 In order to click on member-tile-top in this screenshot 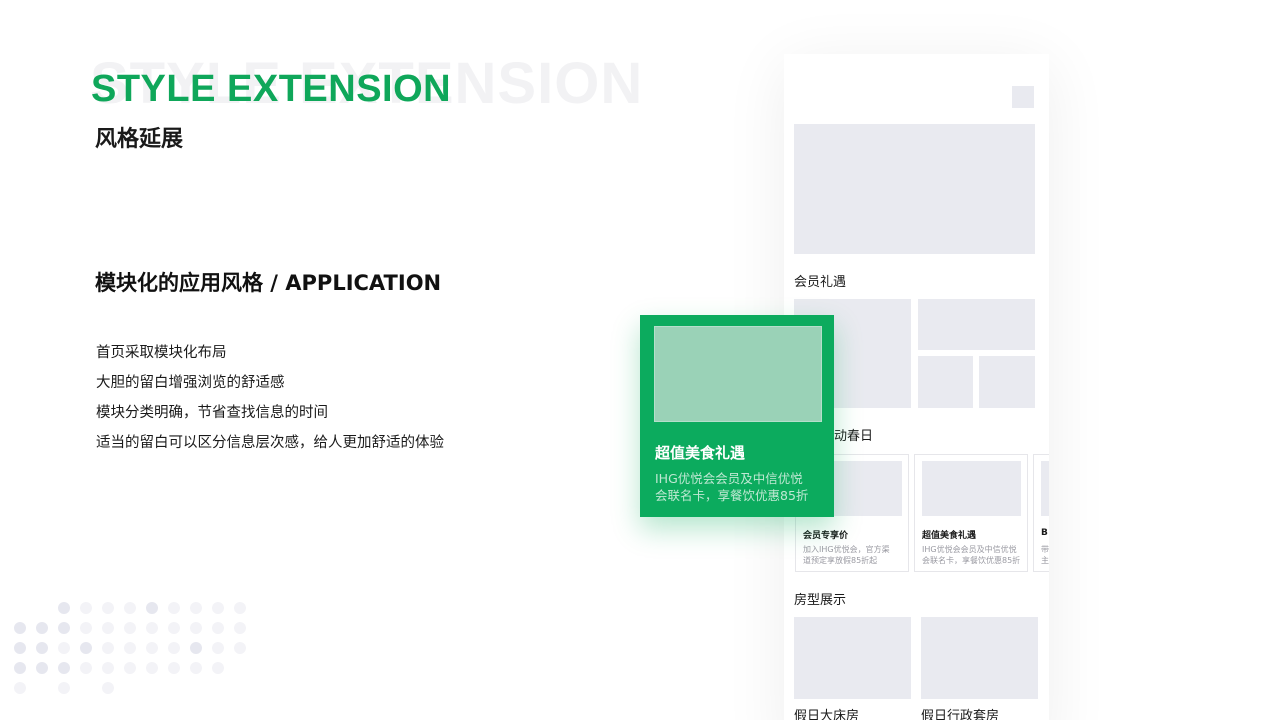, I will do `click(976, 324)`.